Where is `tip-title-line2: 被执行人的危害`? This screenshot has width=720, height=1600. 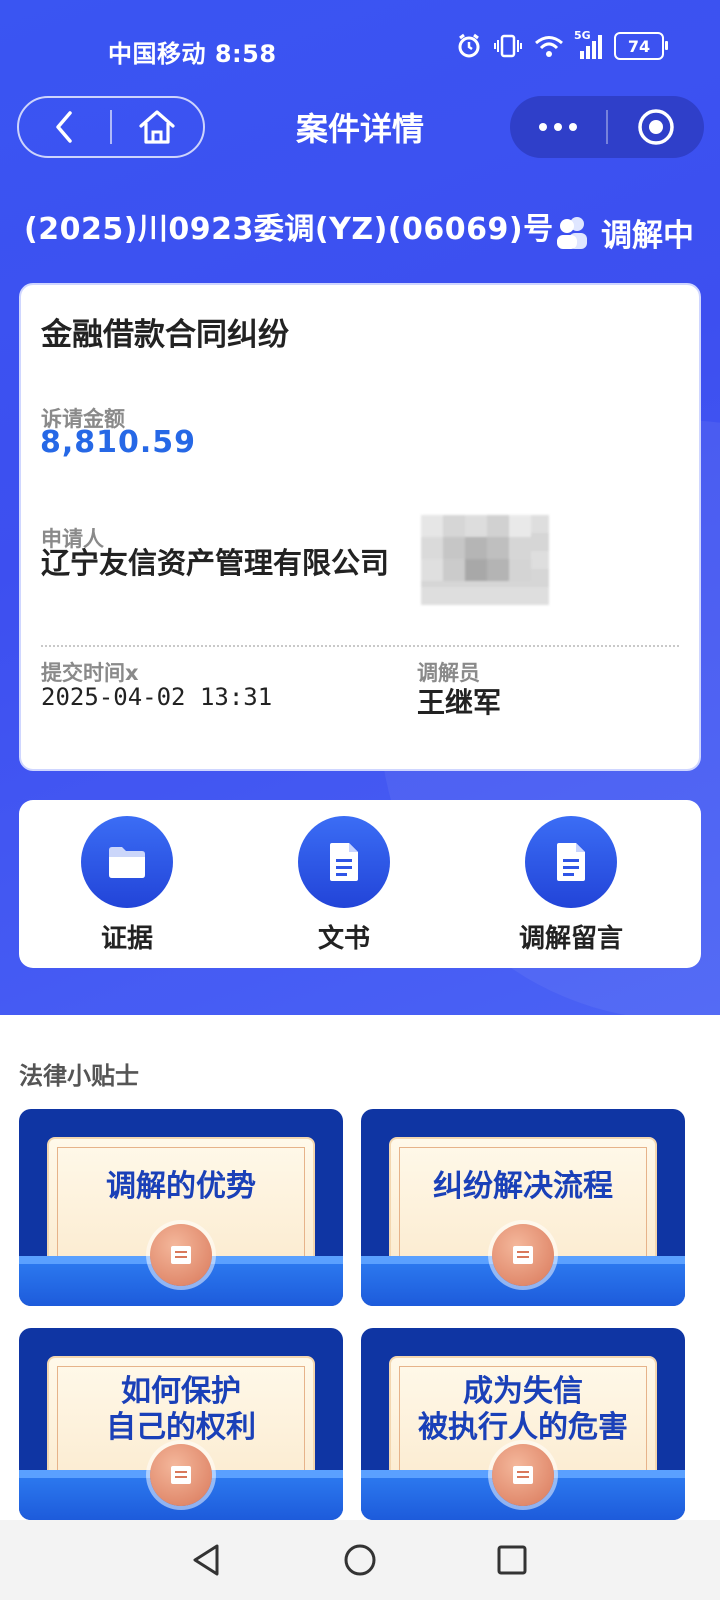 tip-title-line2: 被执行人的危害 is located at coordinates (523, 1427).